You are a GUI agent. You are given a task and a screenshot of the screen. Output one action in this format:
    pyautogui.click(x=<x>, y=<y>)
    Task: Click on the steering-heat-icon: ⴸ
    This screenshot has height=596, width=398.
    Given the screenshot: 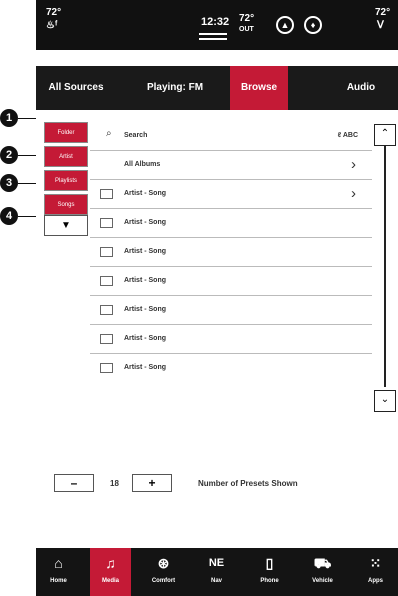 What is the action you would take?
    pyautogui.click(x=380, y=26)
    